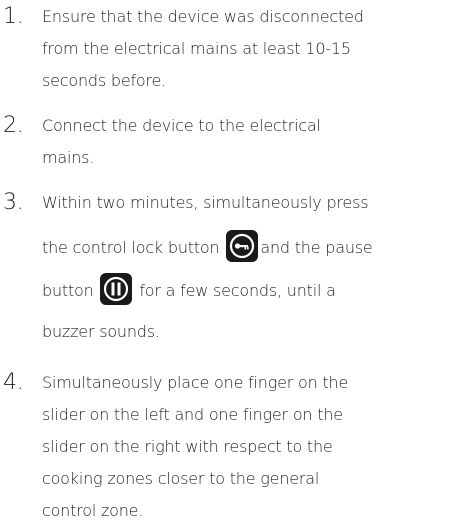 The height and width of the screenshot is (527, 476). What do you see at coordinates (131, 247) in the screenshot?
I see `step-line-segment: the control lock button` at bounding box center [131, 247].